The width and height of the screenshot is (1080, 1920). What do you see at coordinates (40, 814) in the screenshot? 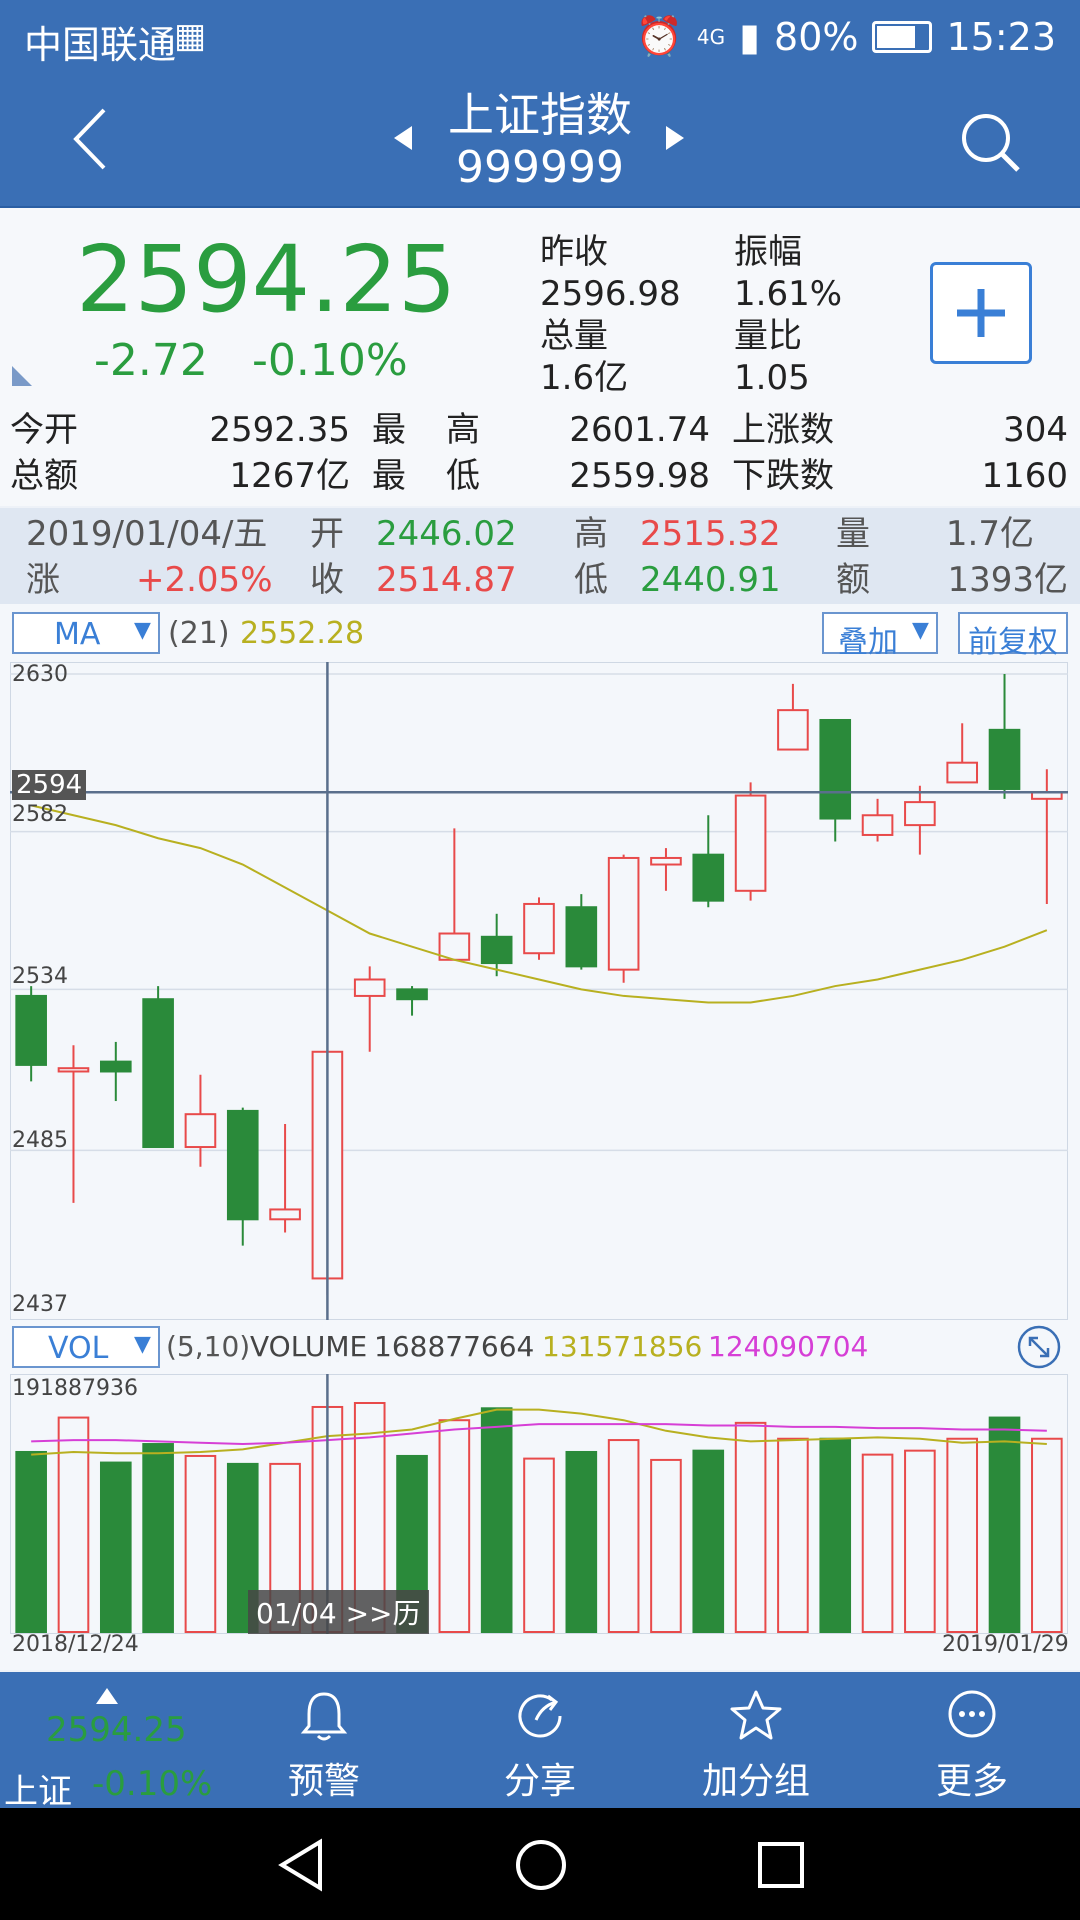
I see `price-tick-2: 2582` at bounding box center [40, 814].